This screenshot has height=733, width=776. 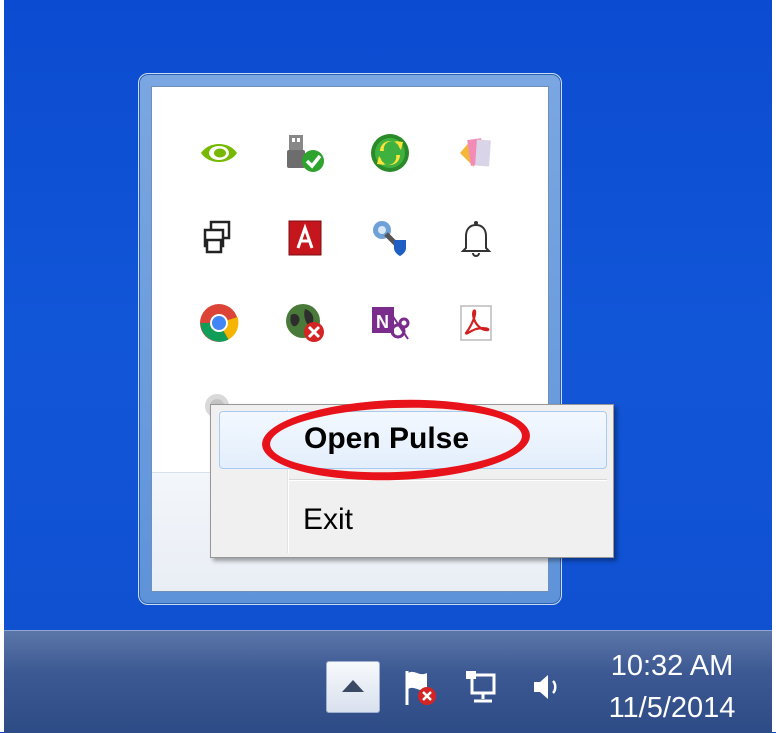 I want to click on notification-bell-icon, so click(x=476, y=238).